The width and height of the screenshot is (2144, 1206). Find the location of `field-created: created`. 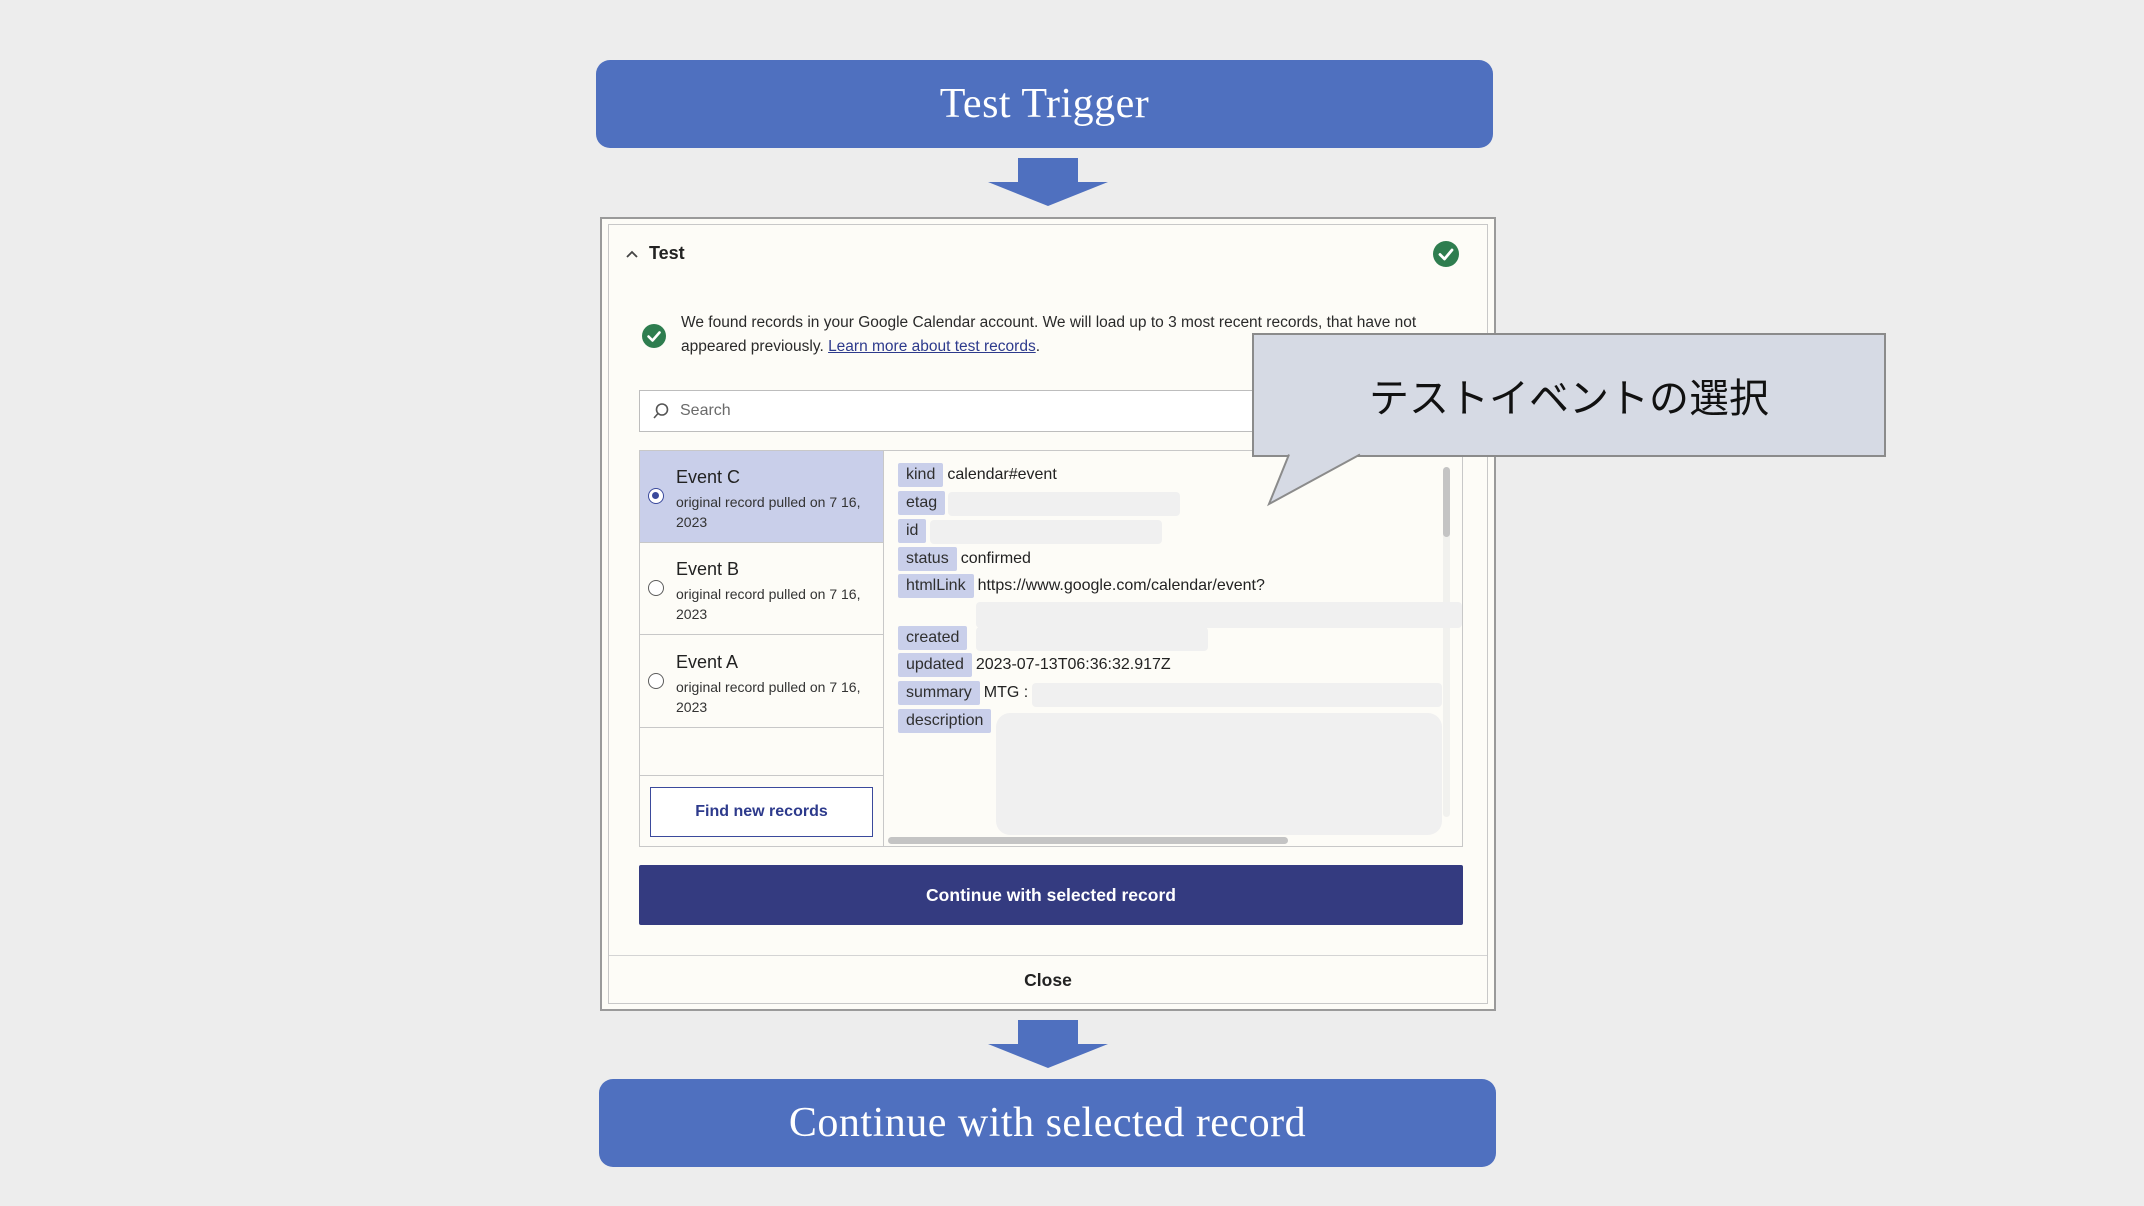

field-created: created is located at coordinates (934, 638).